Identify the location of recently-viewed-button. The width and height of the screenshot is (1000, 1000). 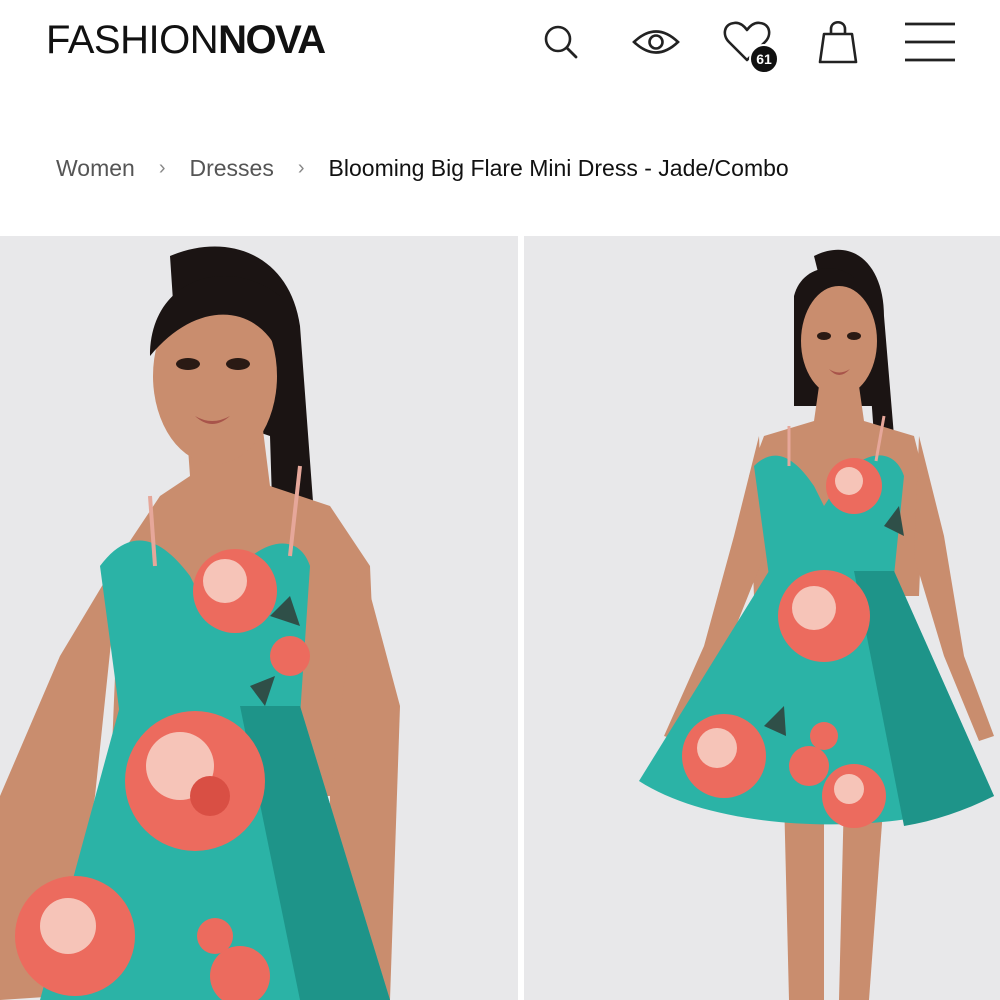
(656, 42).